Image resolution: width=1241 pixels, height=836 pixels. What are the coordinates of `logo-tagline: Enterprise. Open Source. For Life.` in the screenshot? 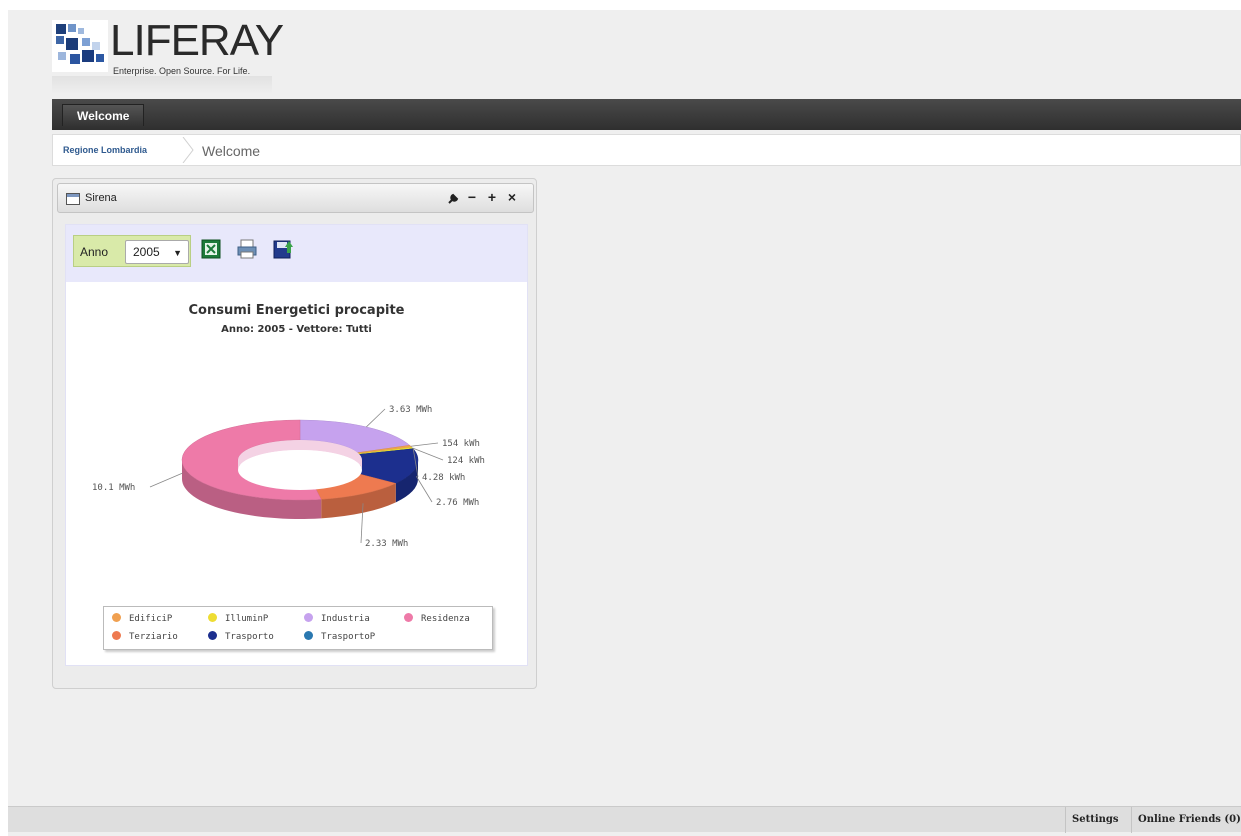 It's located at (182, 71).